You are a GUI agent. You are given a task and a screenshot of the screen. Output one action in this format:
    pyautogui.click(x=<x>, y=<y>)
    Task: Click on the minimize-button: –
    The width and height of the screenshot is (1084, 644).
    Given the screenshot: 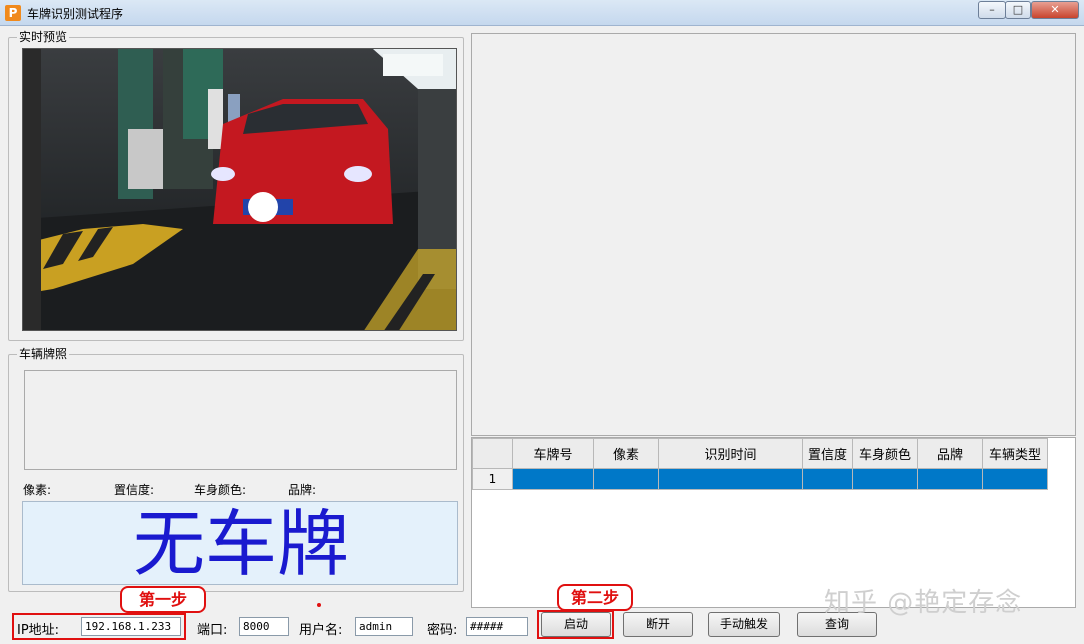 What is the action you would take?
    pyautogui.click(x=992, y=10)
    